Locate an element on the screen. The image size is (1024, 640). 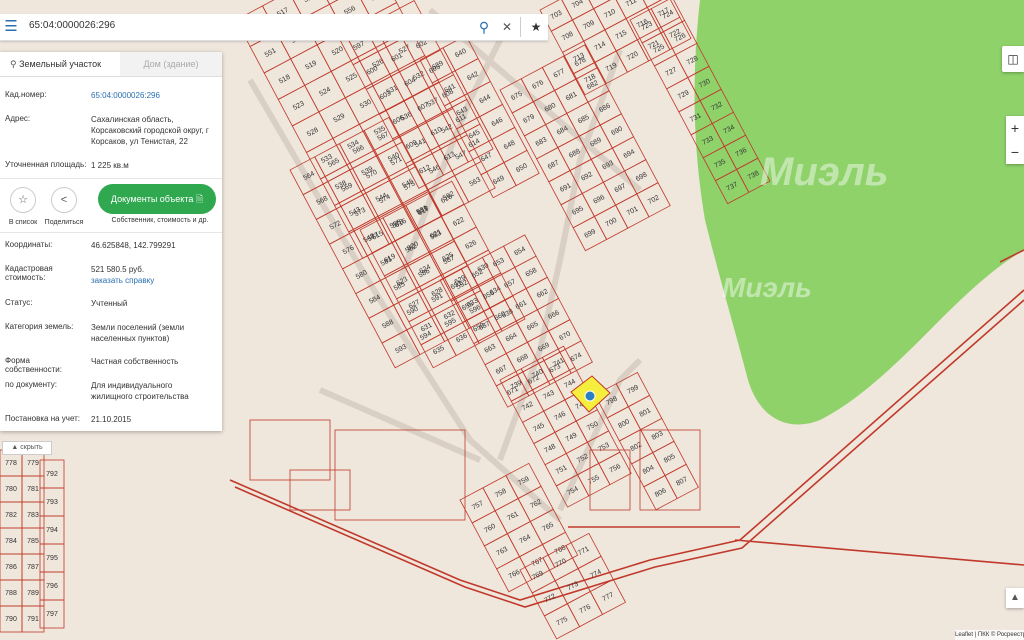
tab-parcel-label: Земельный участок is located at coordinates (60, 64).